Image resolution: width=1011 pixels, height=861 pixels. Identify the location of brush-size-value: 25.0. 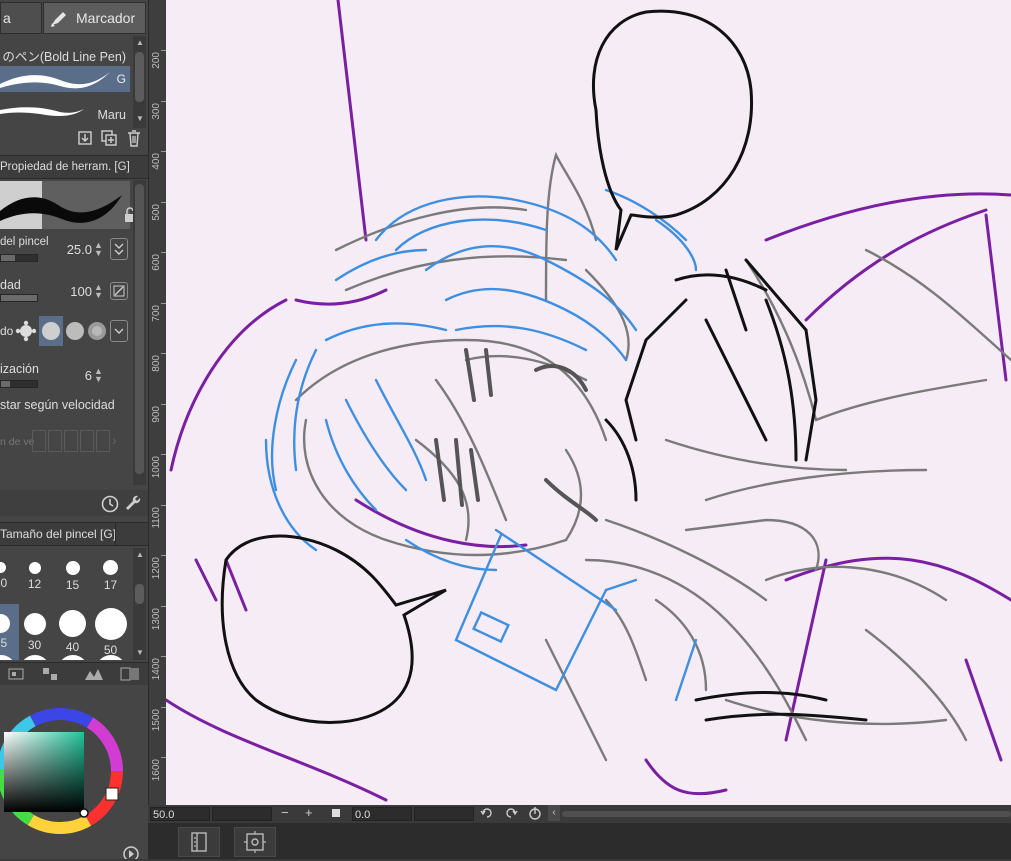
(77, 249).